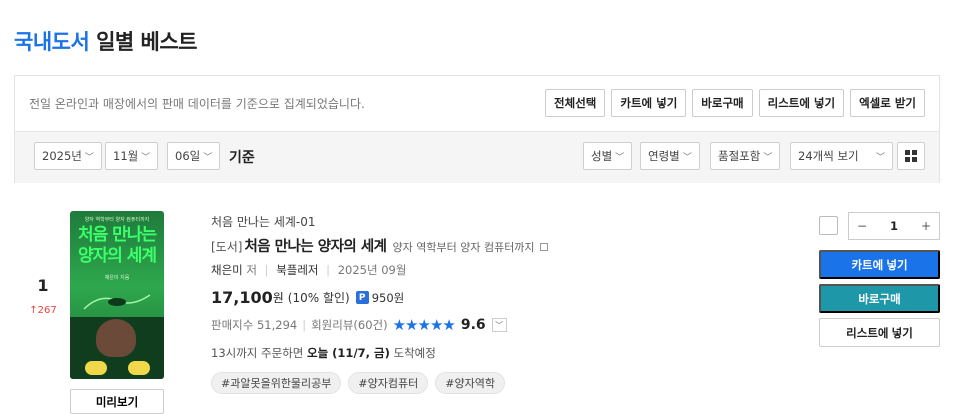  What do you see at coordinates (33, 310) in the screenshot?
I see `arrow-up-icon: ↑` at bounding box center [33, 310].